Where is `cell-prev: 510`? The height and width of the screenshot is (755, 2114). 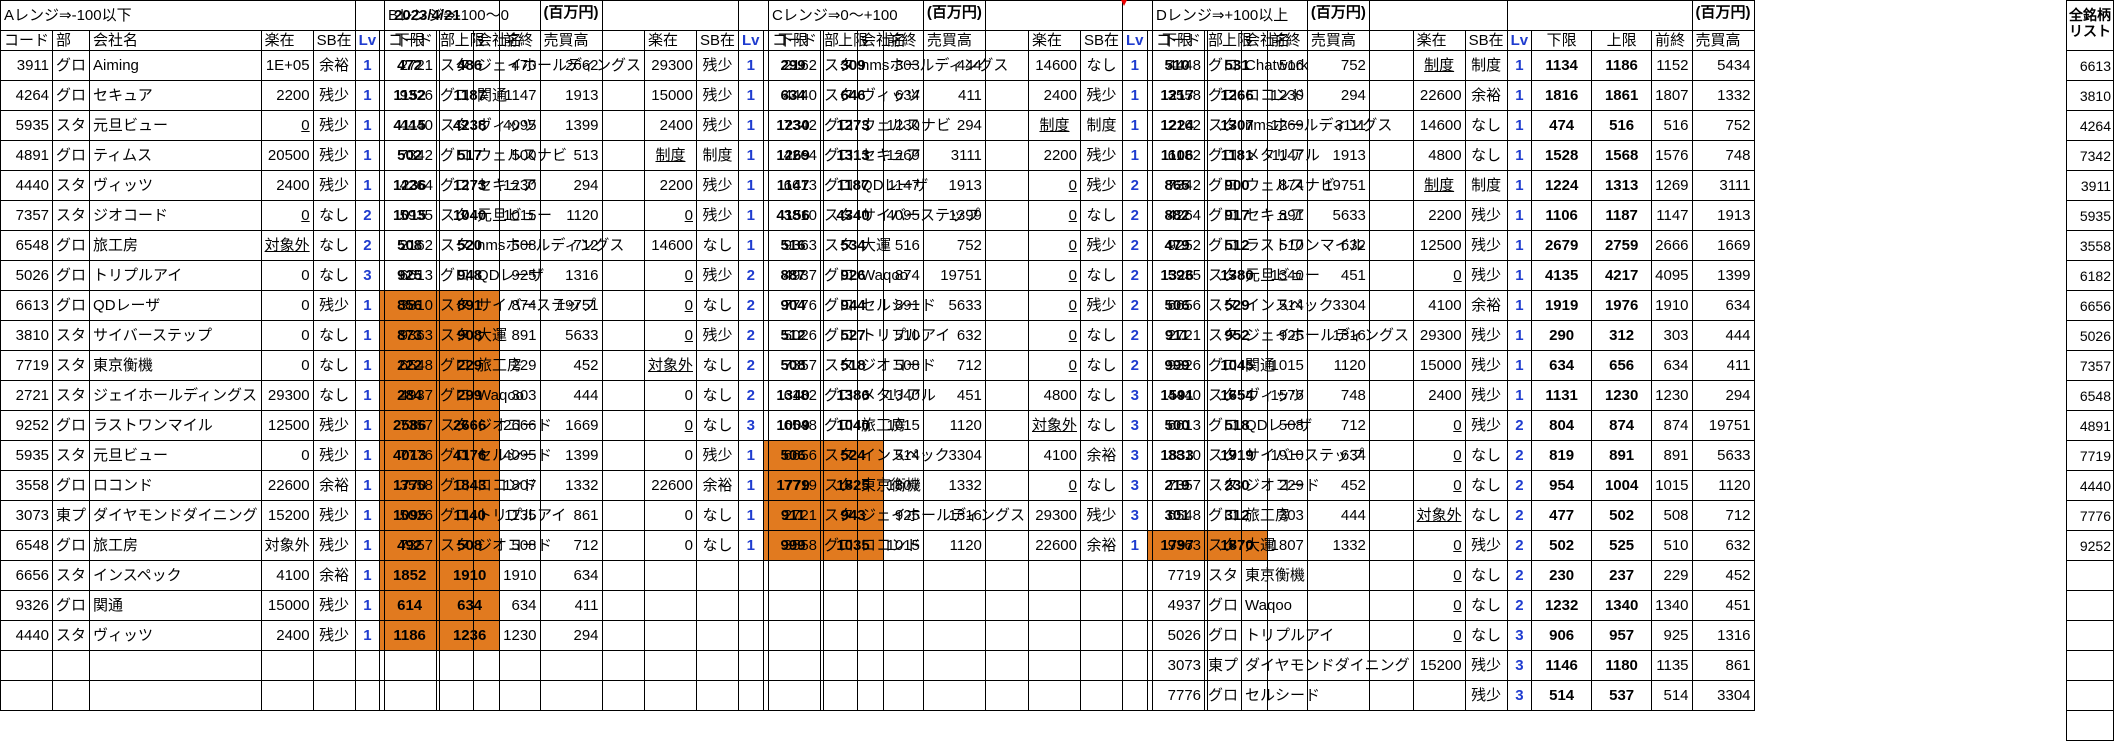 cell-prev: 510 is located at coordinates (1672, 545).